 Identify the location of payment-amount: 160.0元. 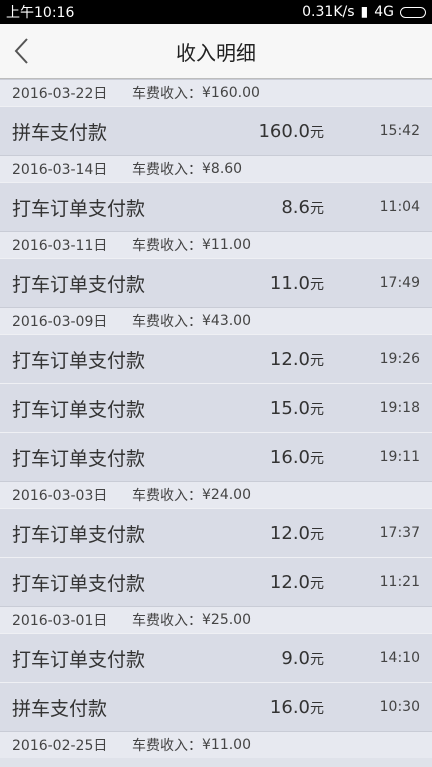
(269, 131).